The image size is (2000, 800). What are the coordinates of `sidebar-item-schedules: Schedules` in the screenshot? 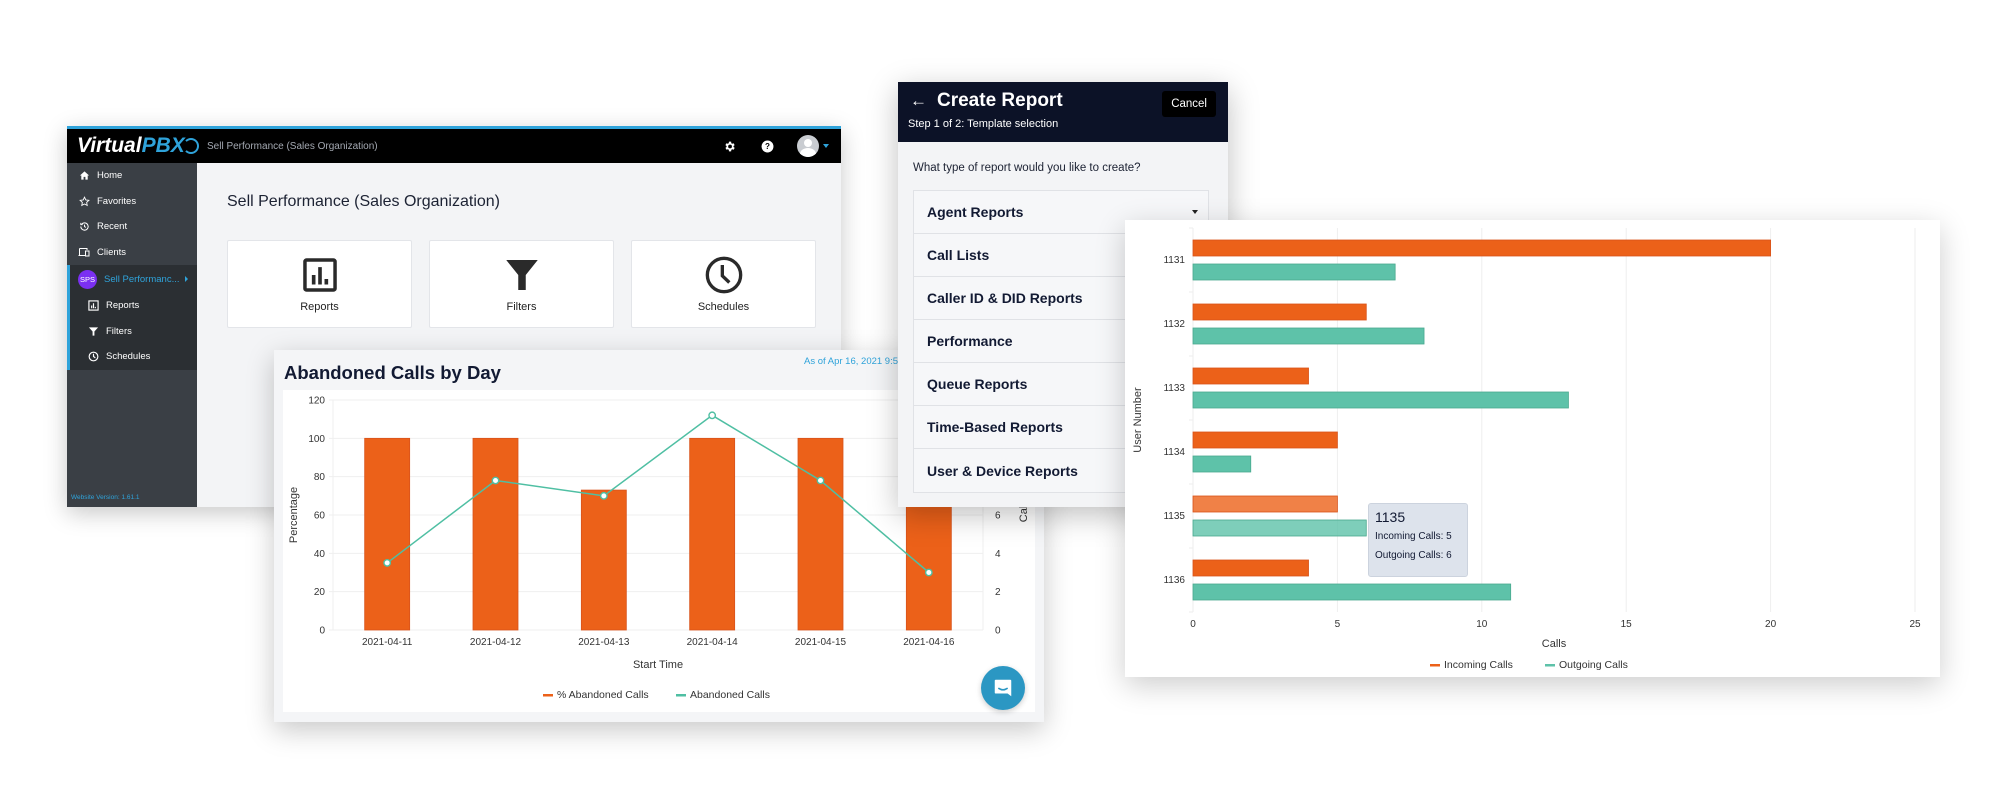 It's located at (133, 357).